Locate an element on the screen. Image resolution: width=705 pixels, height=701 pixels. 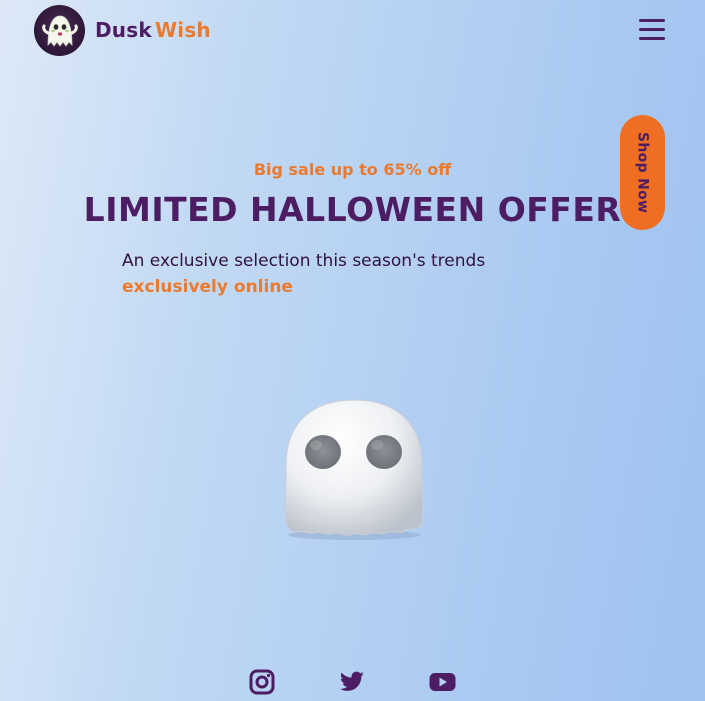
youtube-icon is located at coordinates (442, 682).